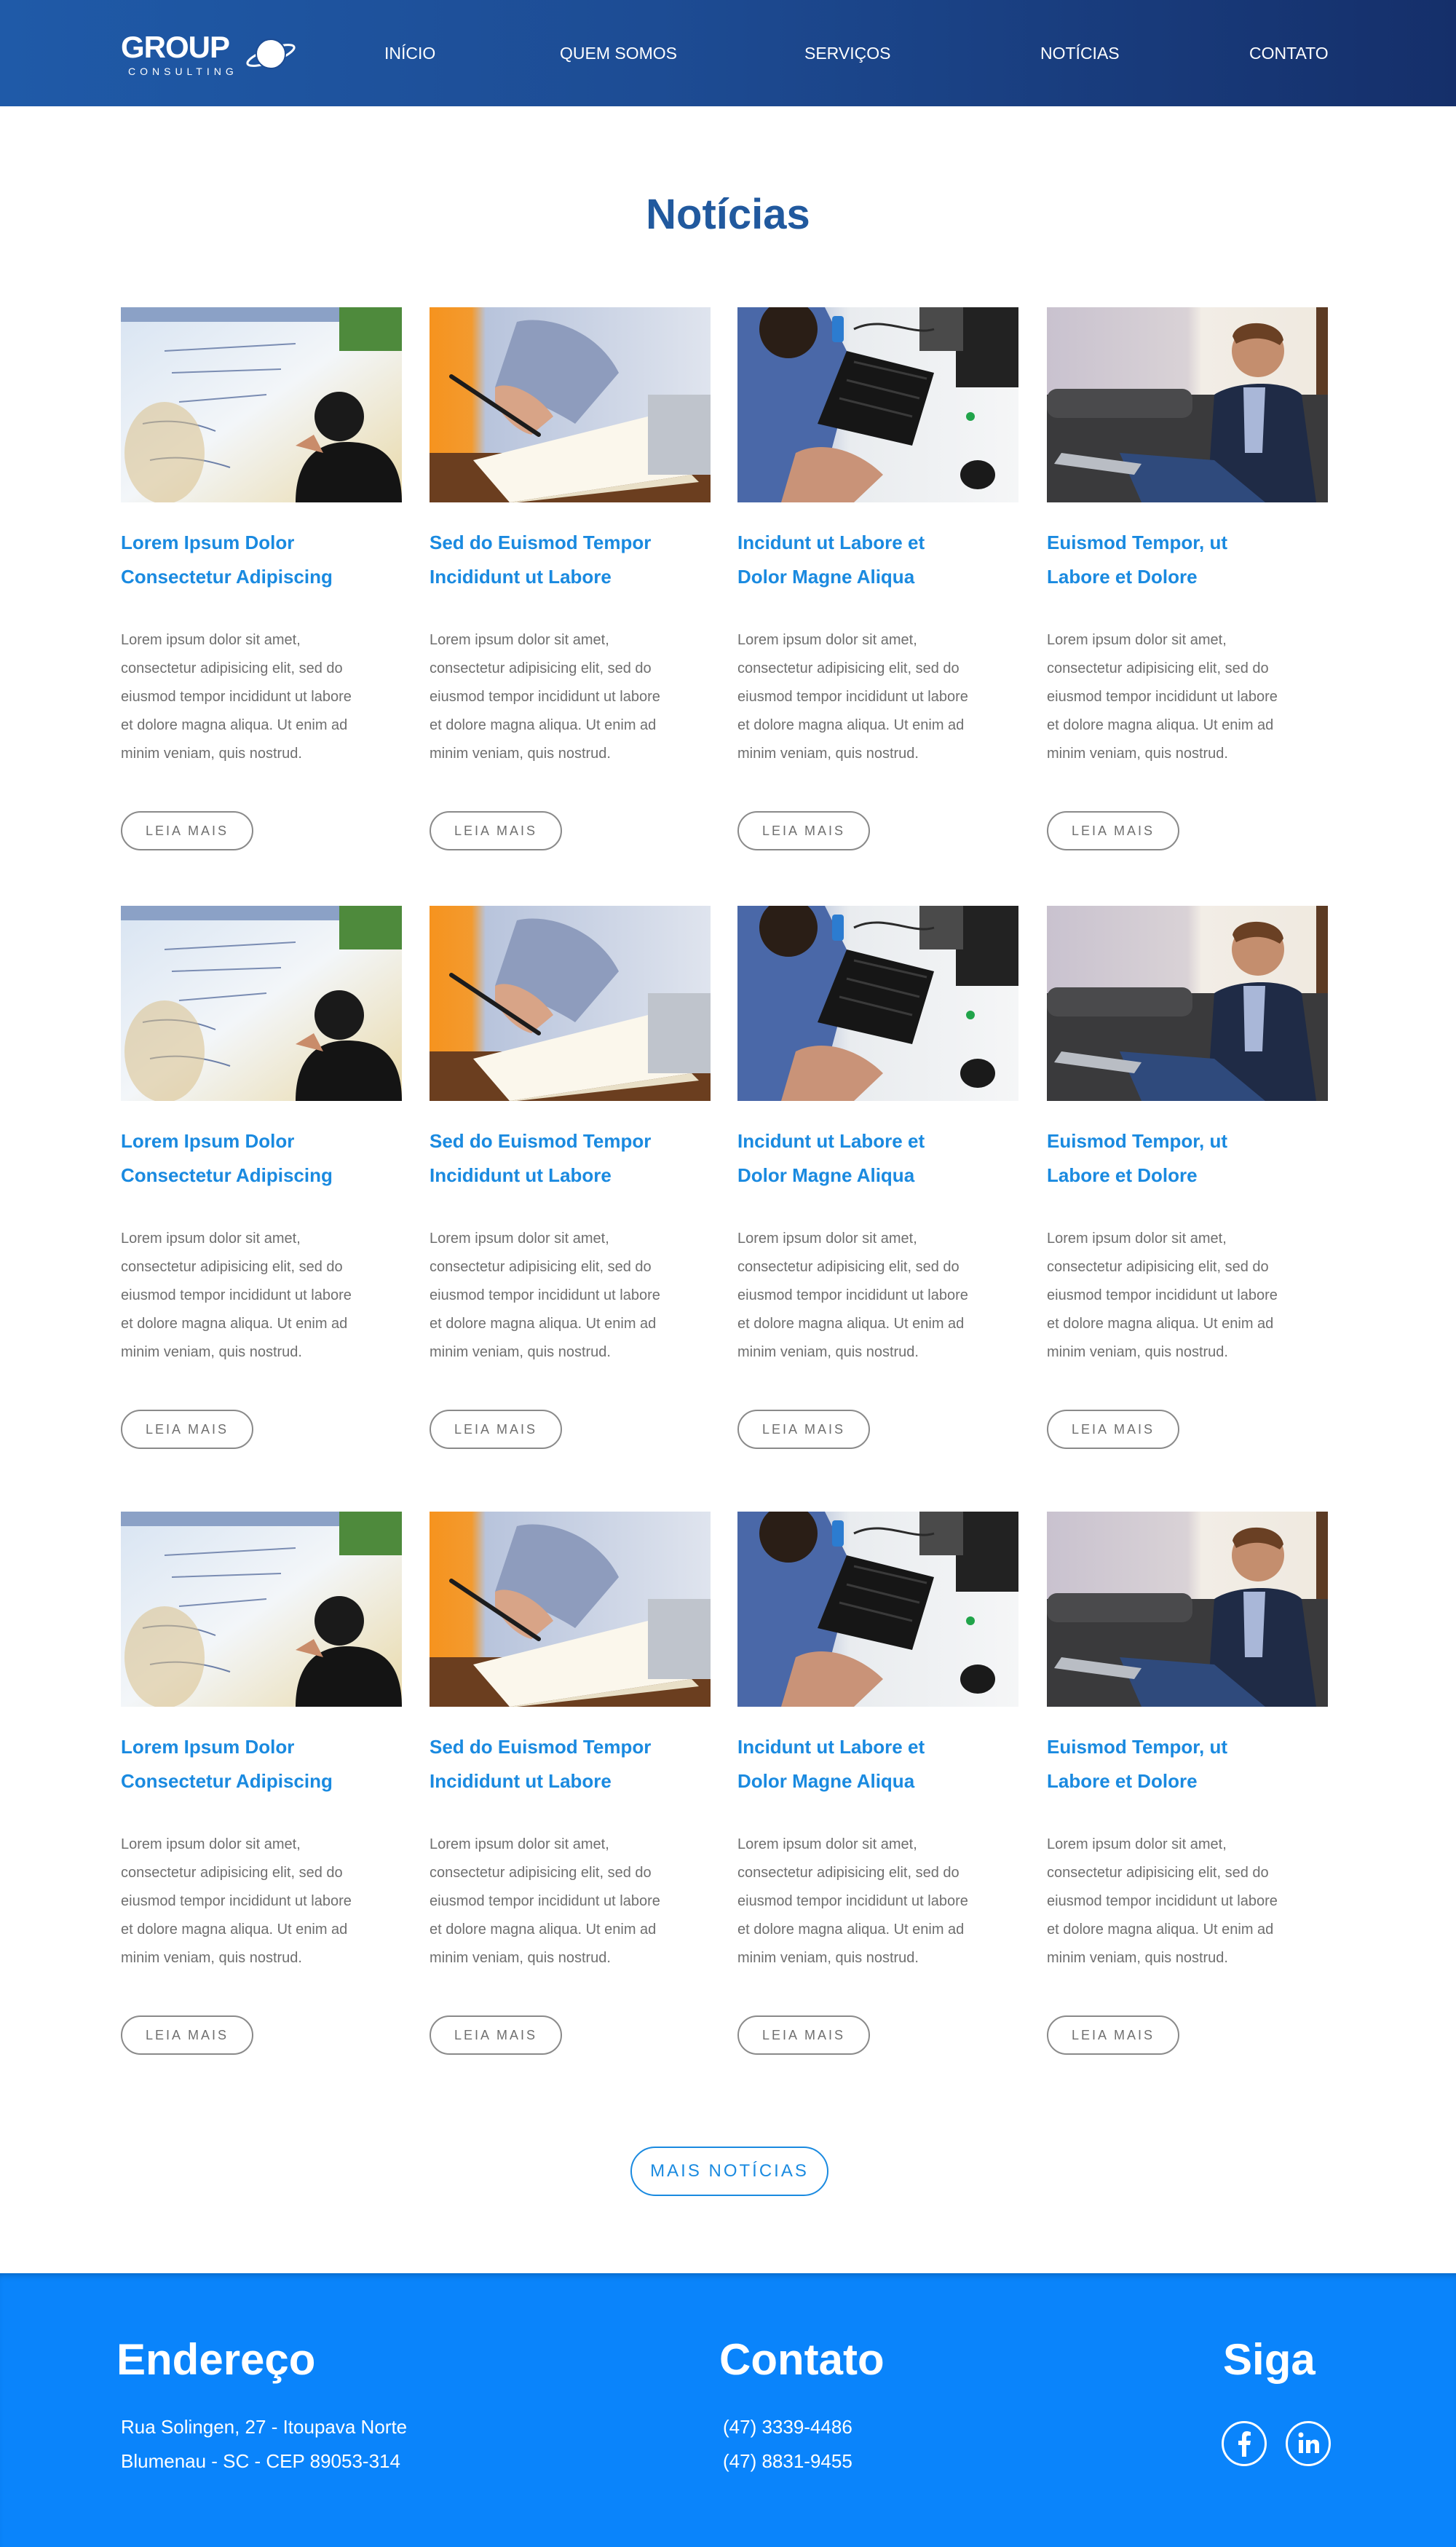 This screenshot has height=2547, width=1456. Describe the element at coordinates (729, 2171) in the screenshot. I see `more-news-button: MAIS NOTÍCIAS` at that location.